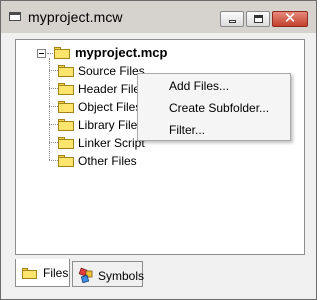 Image resolution: width=320 pixels, height=300 pixels. I want to click on tree-node-label: Header Files, so click(112, 89).